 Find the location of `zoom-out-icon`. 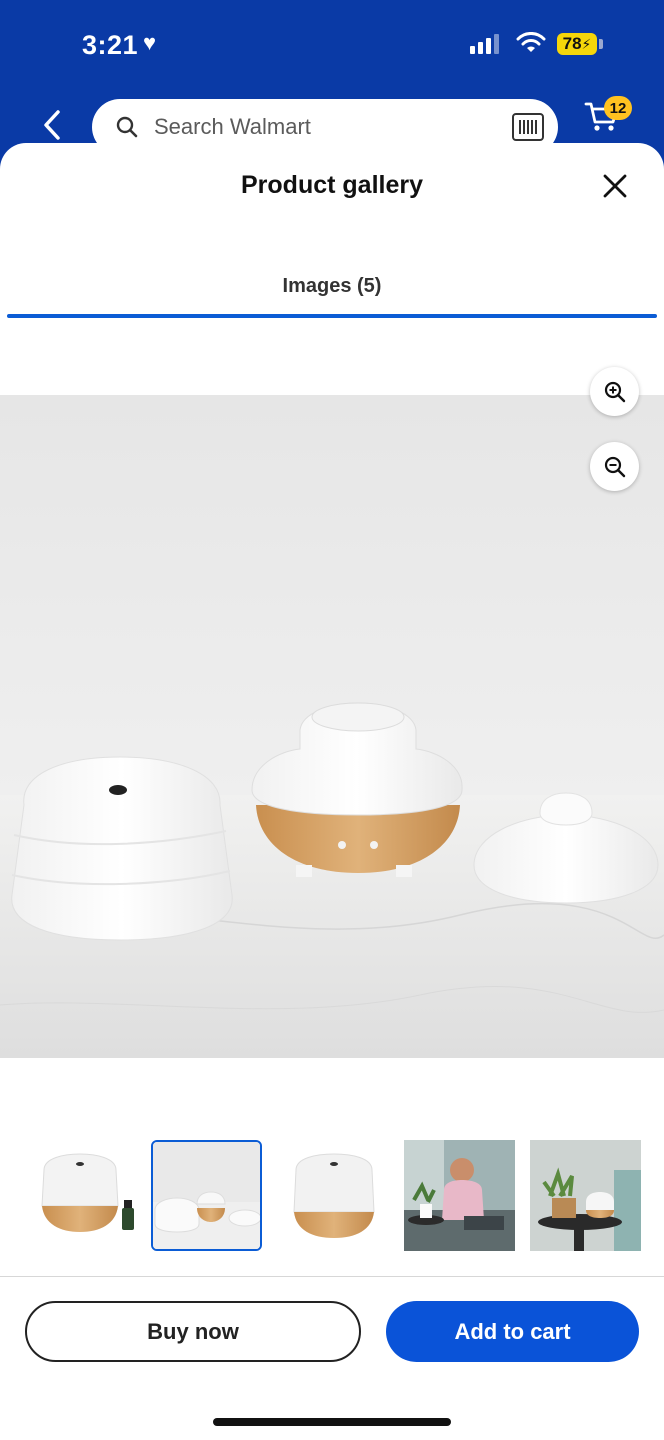

zoom-out-icon is located at coordinates (614, 466).